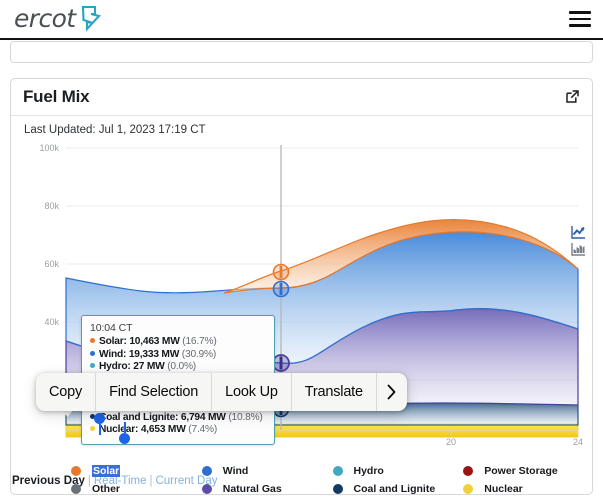  Describe the element at coordinates (139, 417) in the screenshot. I see `tooltip-label: Coal and Lignite:` at that location.